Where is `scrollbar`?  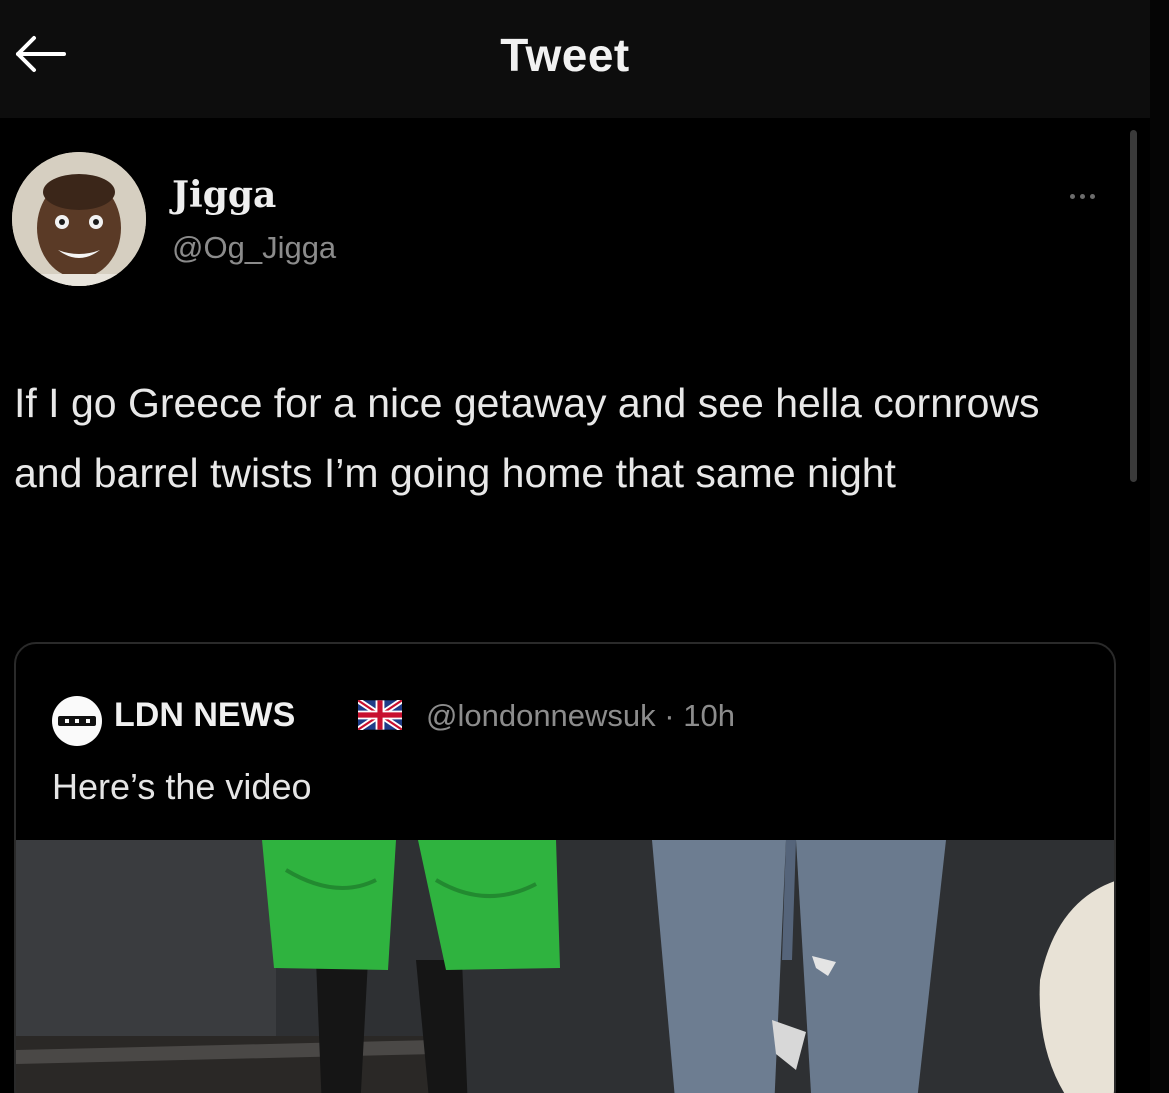
scrollbar is located at coordinates (1133, 306).